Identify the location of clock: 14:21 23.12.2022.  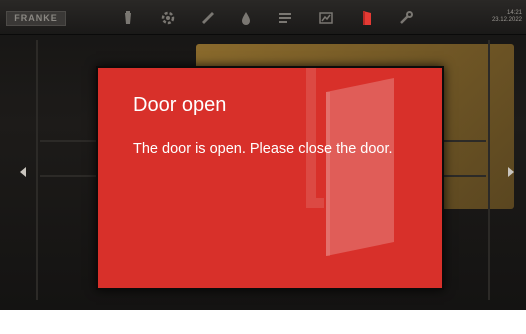
(502, 17).